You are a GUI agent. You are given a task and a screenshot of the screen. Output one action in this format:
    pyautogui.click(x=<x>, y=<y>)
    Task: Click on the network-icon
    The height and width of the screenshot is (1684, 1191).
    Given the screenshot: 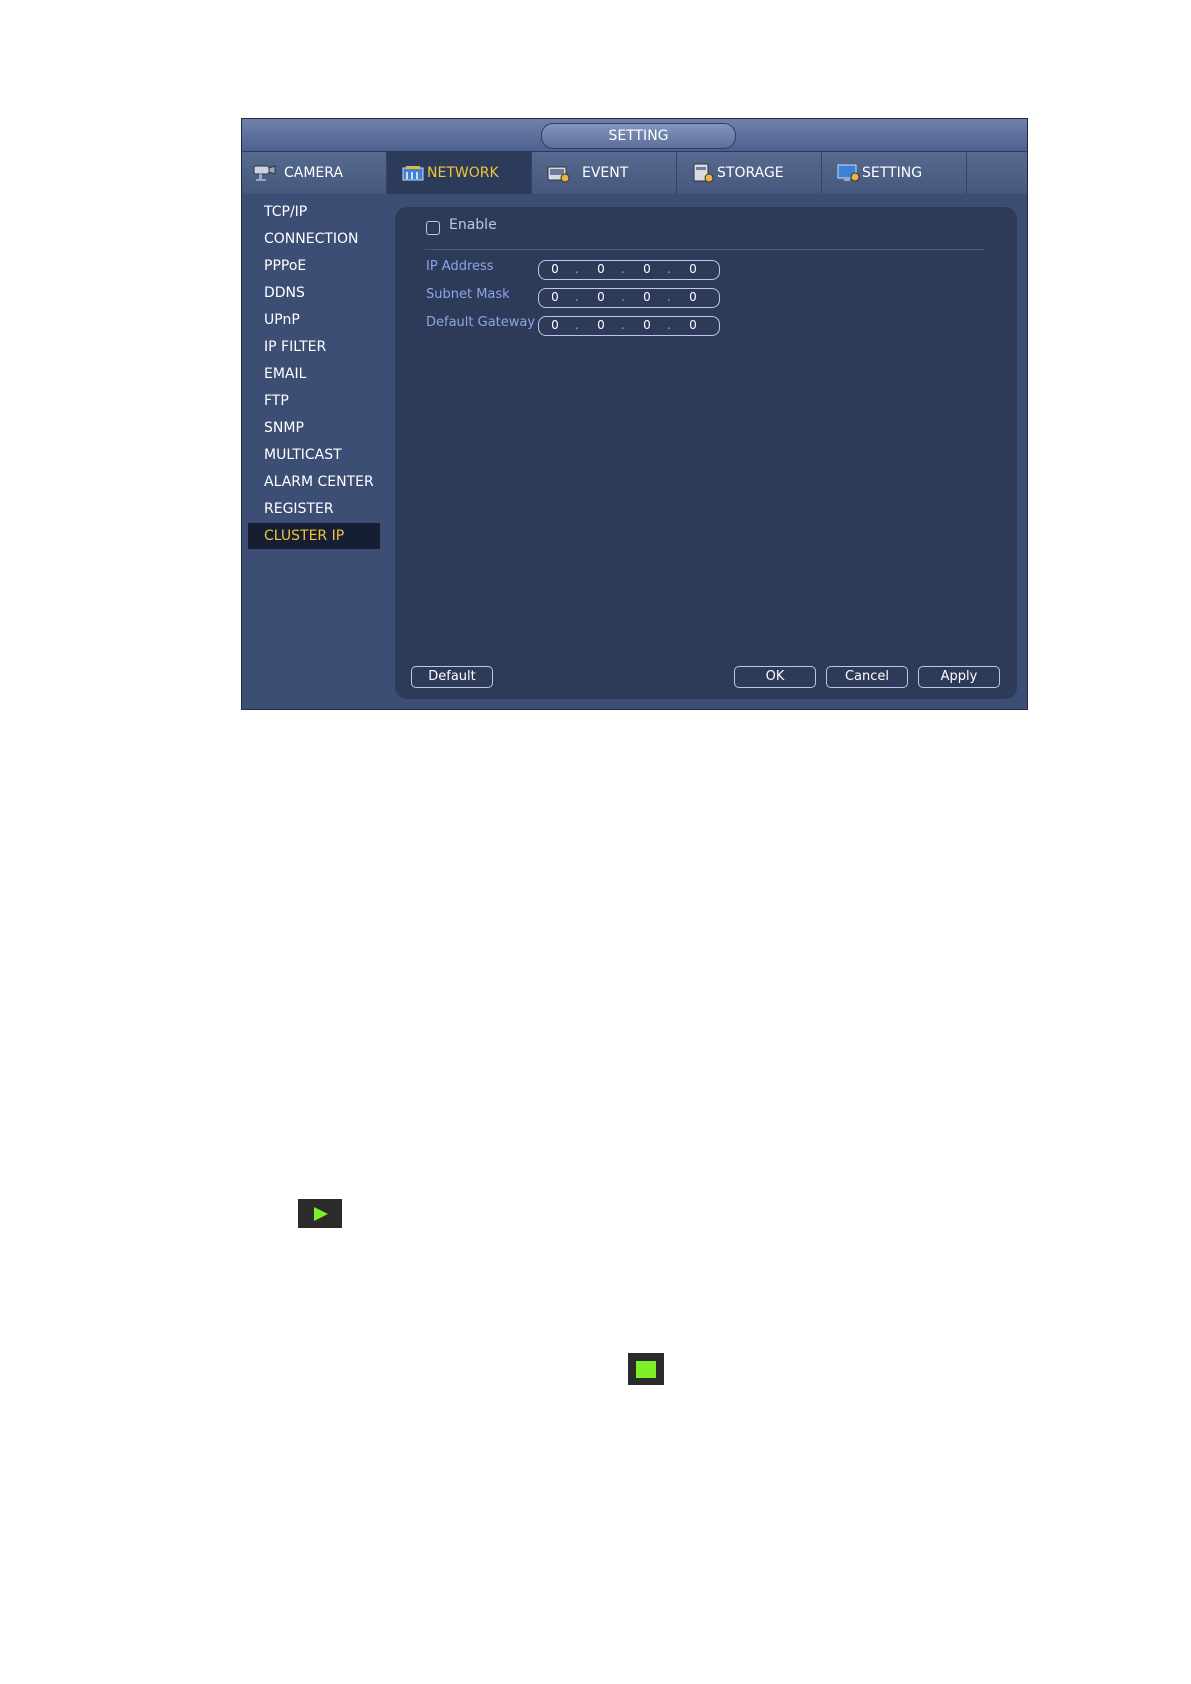 What is the action you would take?
    pyautogui.click(x=413, y=173)
    